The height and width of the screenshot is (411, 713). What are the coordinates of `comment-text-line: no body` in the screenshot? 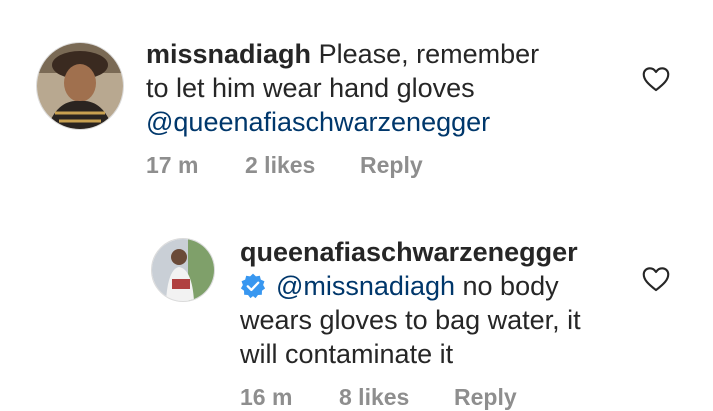 It's located at (510, 286).